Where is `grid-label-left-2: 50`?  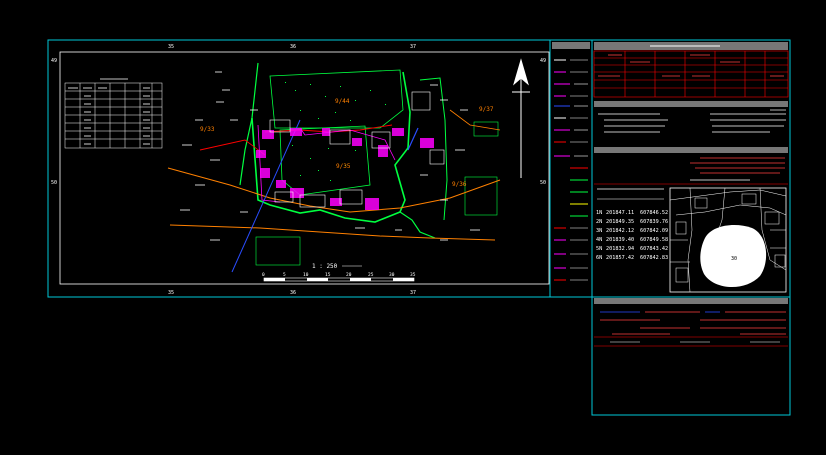
grid-label-left-2: 50 is located at coordinates (54, 183).